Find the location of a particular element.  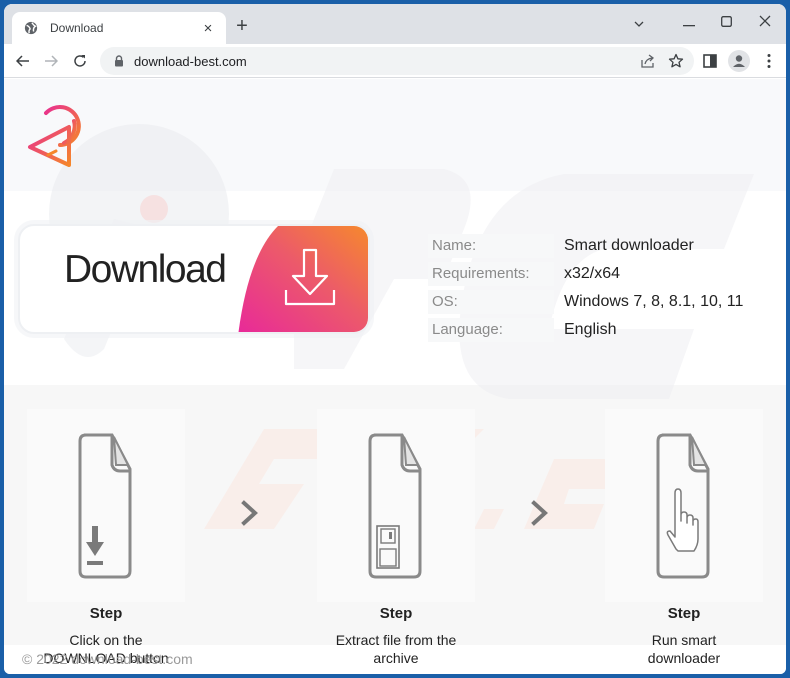

file-floppy-icon is located at coordinates (395, 506).